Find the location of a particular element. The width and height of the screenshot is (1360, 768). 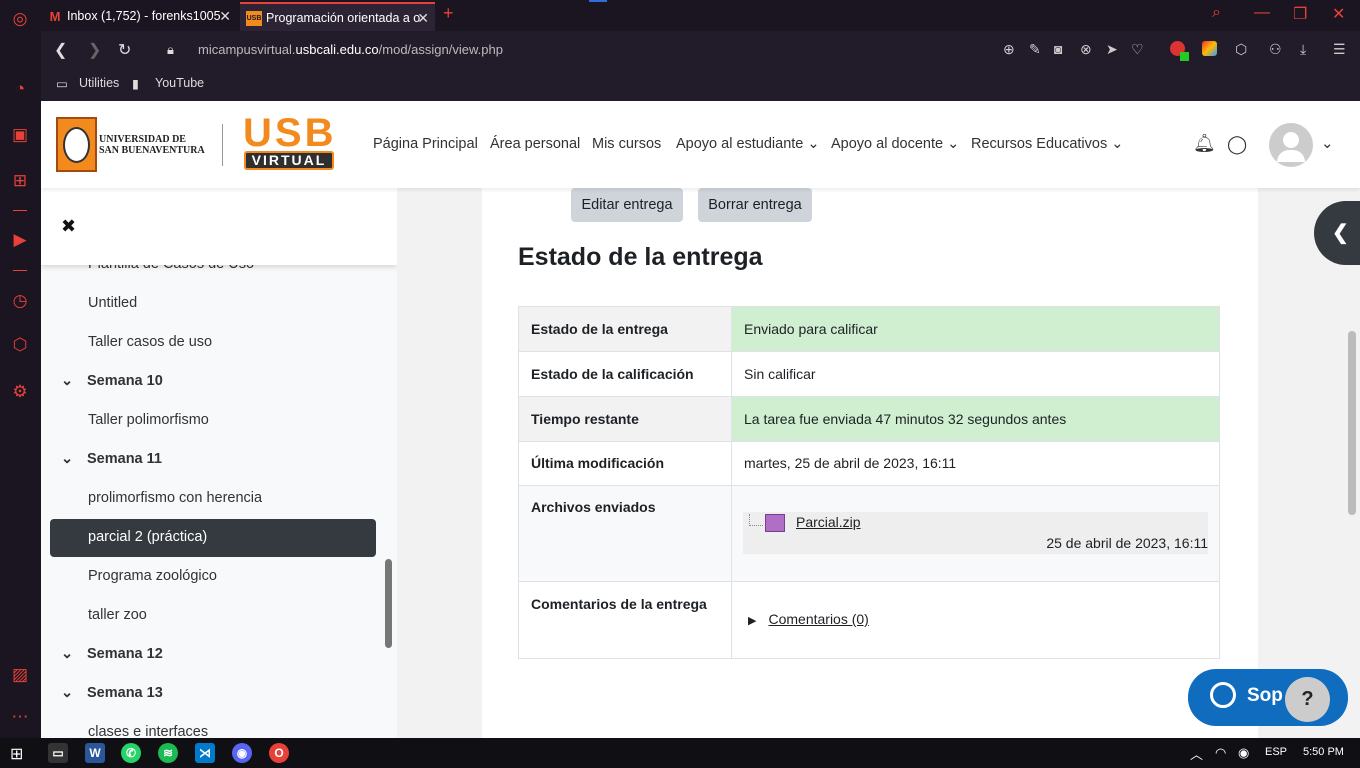

section-semana-13: ⌄ Semana 13 is located at coordinates (112, 693).